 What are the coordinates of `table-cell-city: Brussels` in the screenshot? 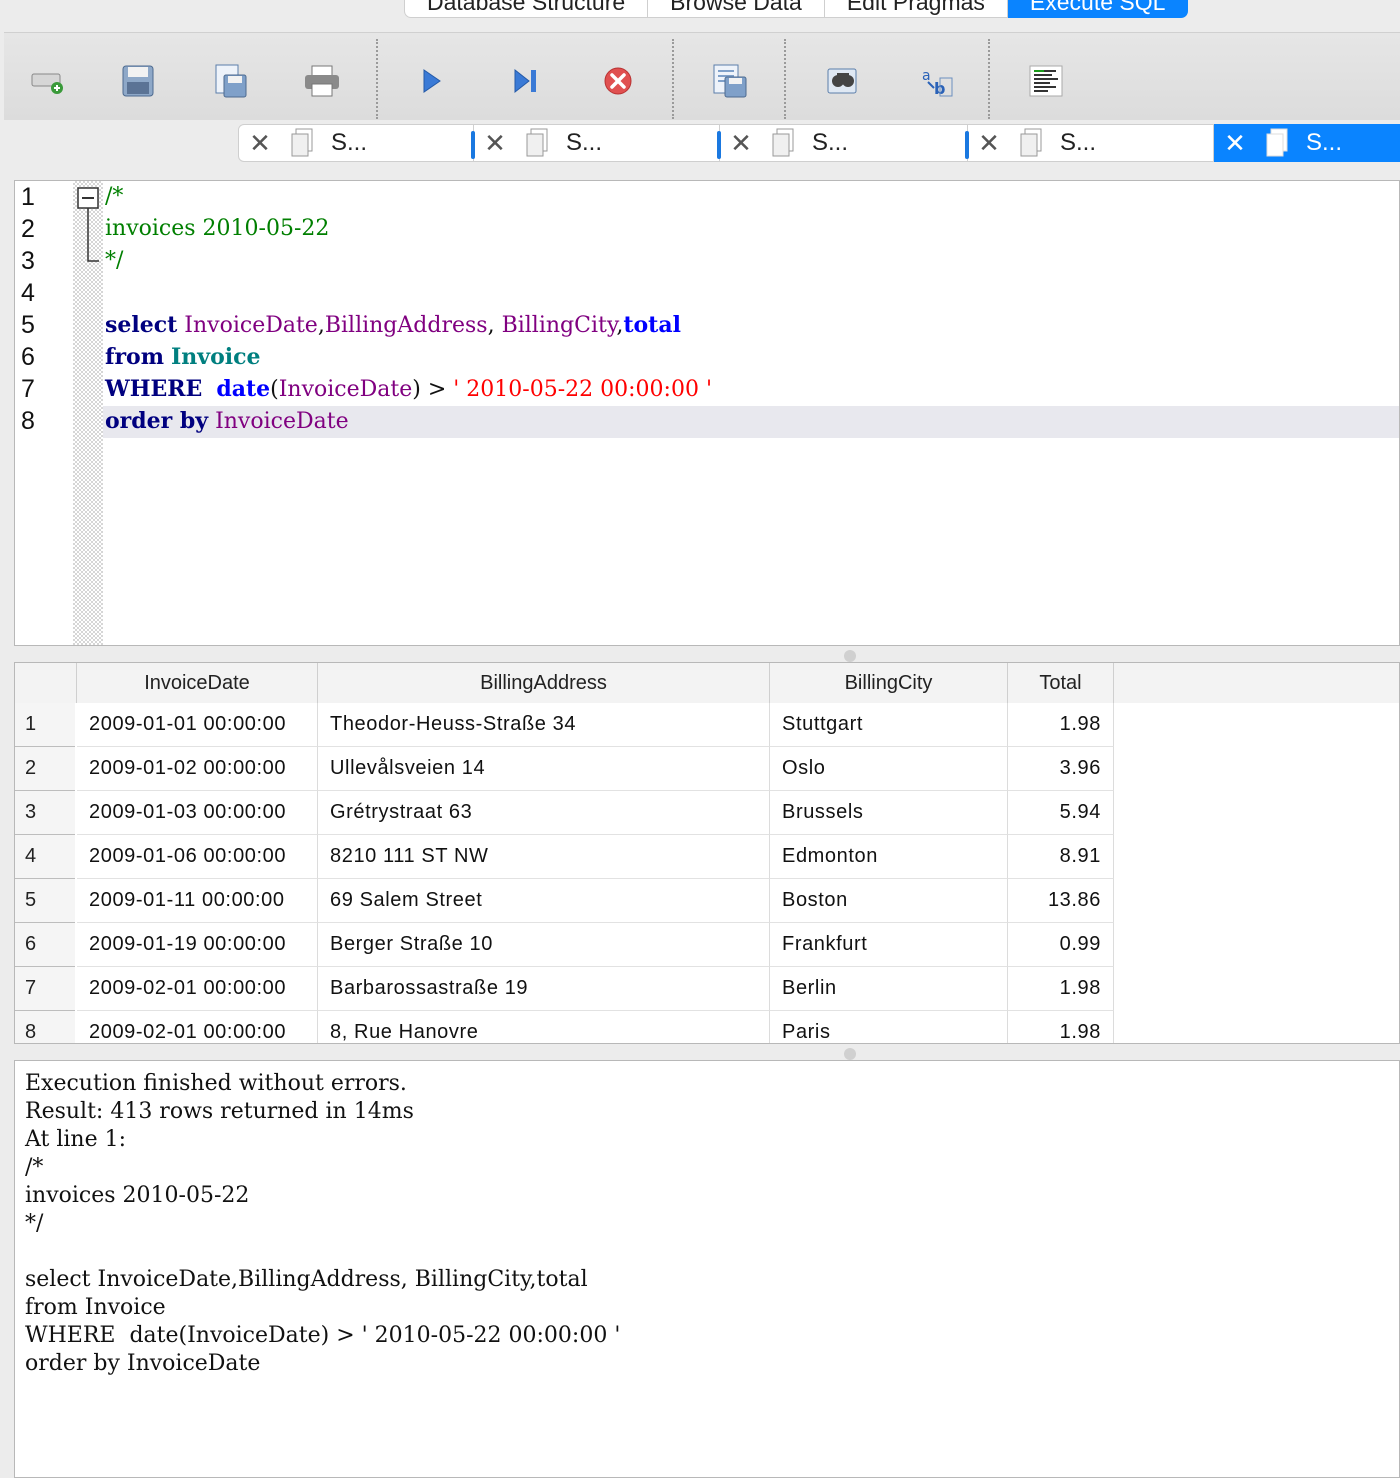 It's located at (889, 813).